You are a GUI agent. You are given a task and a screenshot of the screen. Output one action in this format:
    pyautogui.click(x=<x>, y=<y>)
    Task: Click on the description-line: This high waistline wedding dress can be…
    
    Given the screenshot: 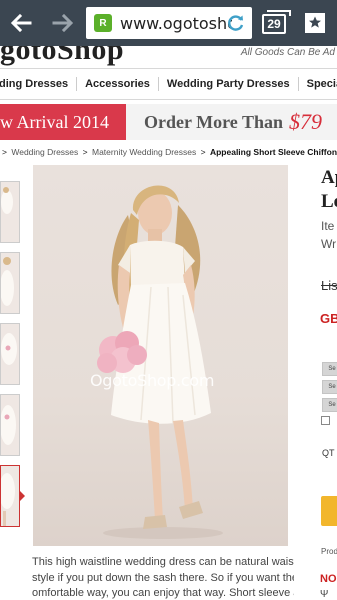 What is the action you would take?
    pyautogui.click(x=163, y=562)
    